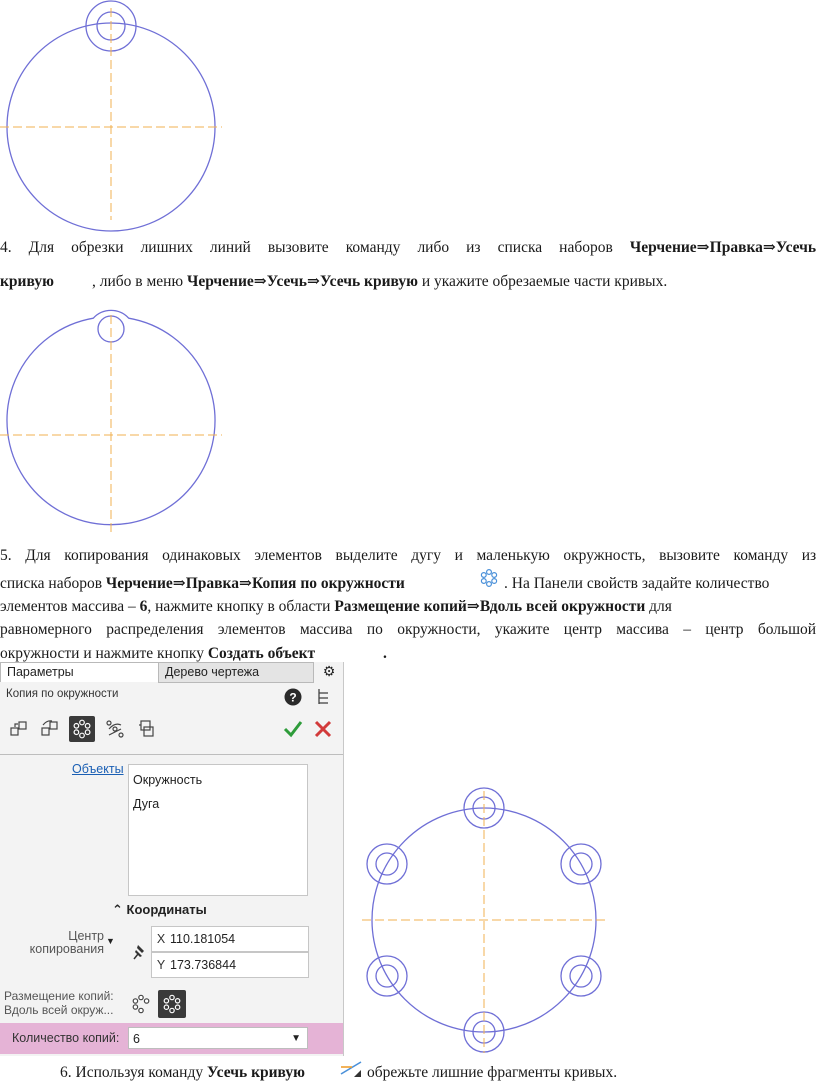 Image resolution: width=816 pixels, height=1086 pixels. What do you see at coordinates (66, 1038) in the screenshot?
I see `copies-count-label: Количество копий:` at bounding box center [66, 1038].